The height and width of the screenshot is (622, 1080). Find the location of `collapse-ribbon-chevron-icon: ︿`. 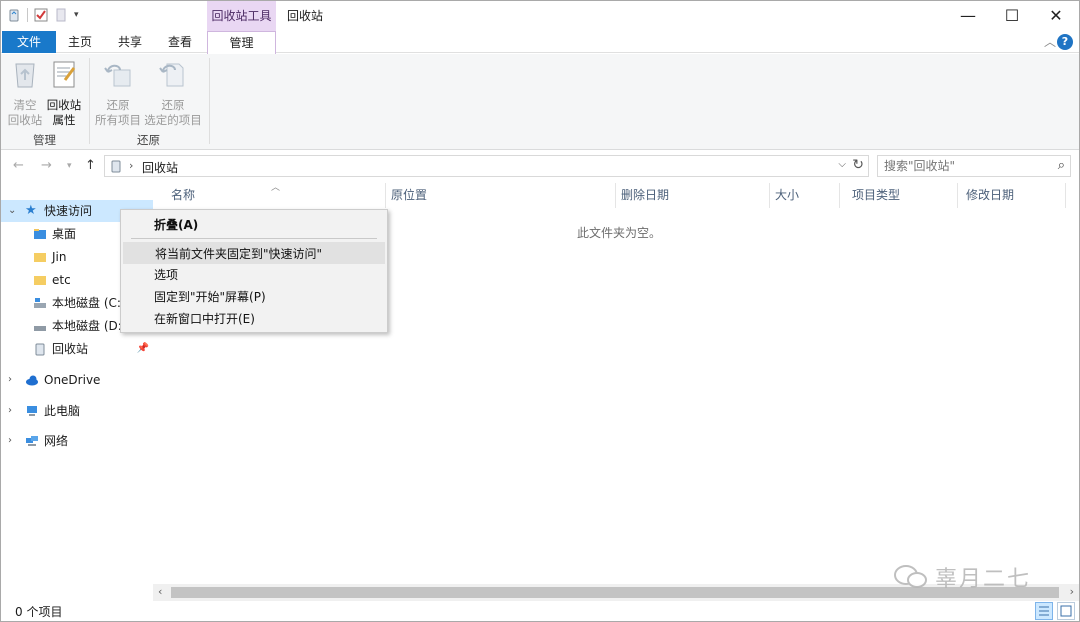

collapse-ribbon-chevron-icon: ︿ is located at coordinates (1050, 41).